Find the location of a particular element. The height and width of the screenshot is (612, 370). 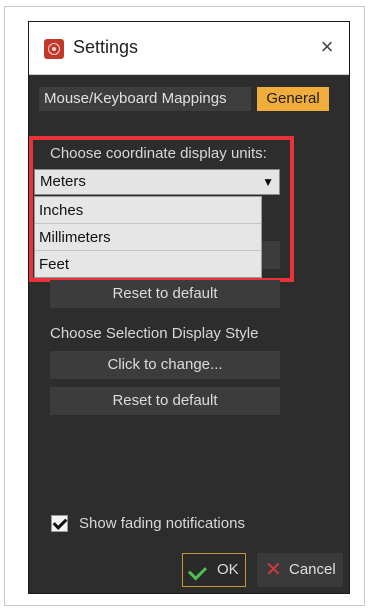

fading-notifications-checkbox is located at coordinates (59, 523).